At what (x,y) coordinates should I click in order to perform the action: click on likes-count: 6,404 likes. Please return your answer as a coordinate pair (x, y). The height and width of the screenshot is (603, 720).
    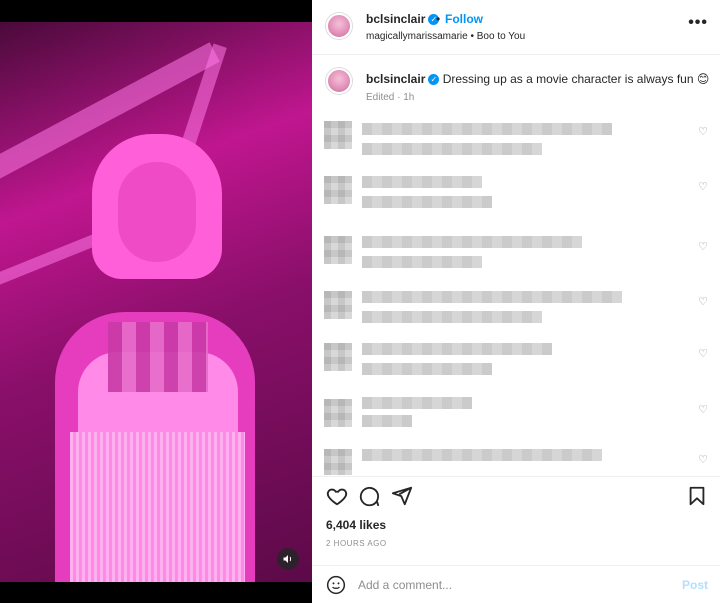
    Looking at the image, I should click on (356, 525).